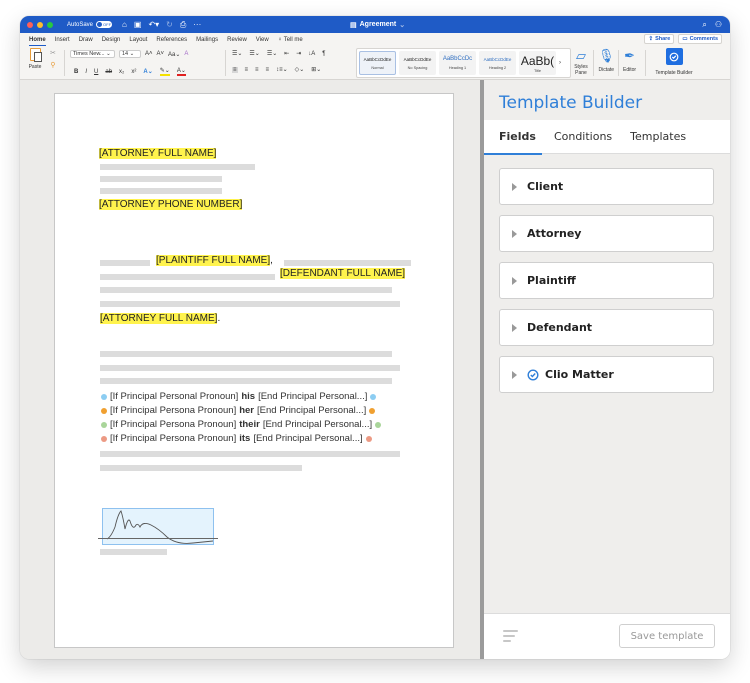 The height and width of the screenshot is (683, 750). Describe the element at coordinates (700, 39) in the screenshot. I see `comments-button: ▭ Comments` at that location.